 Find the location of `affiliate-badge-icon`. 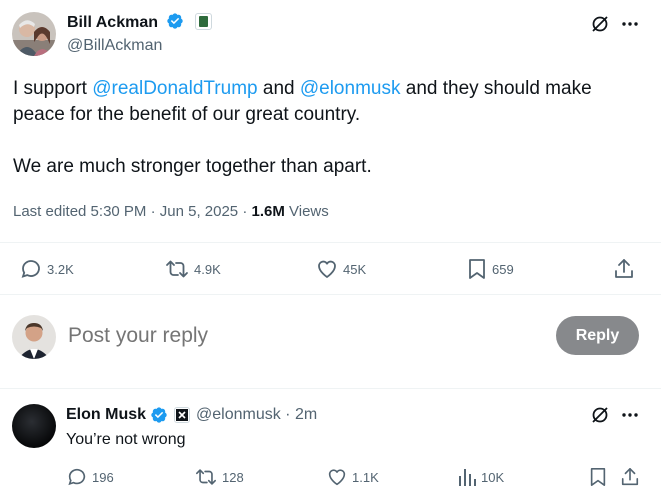

affiliate-badge-icon is located at coordinates (203, 21).